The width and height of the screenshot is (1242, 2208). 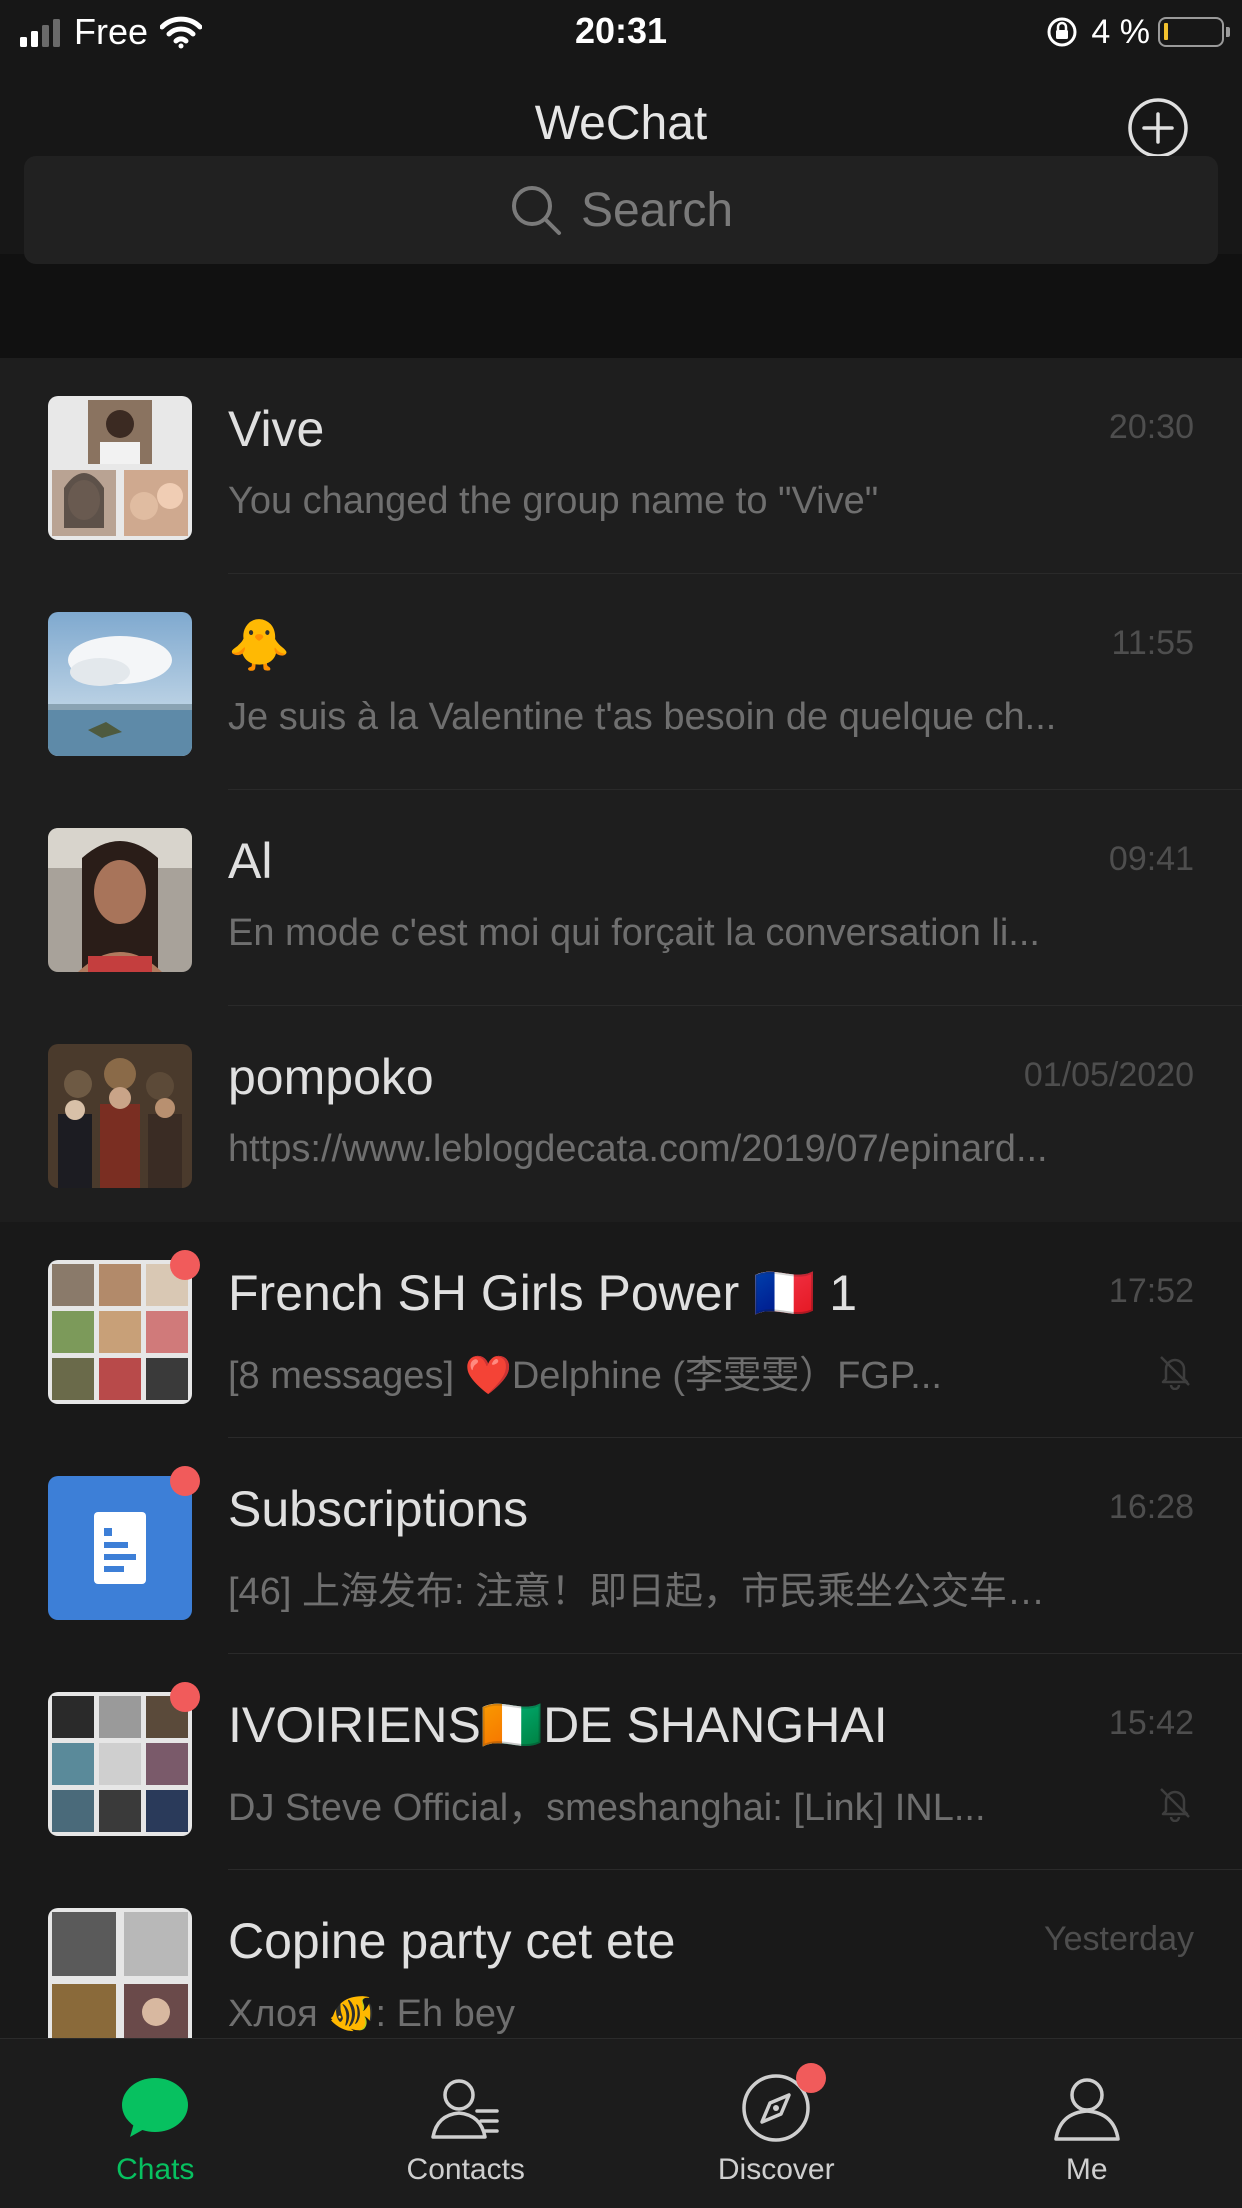 What do you see at coordinates (543, 1293) in the screenshot?
I see `chat-name: French SH Girls Power 🇫🇷 1` at bounding box center [543, 1293].